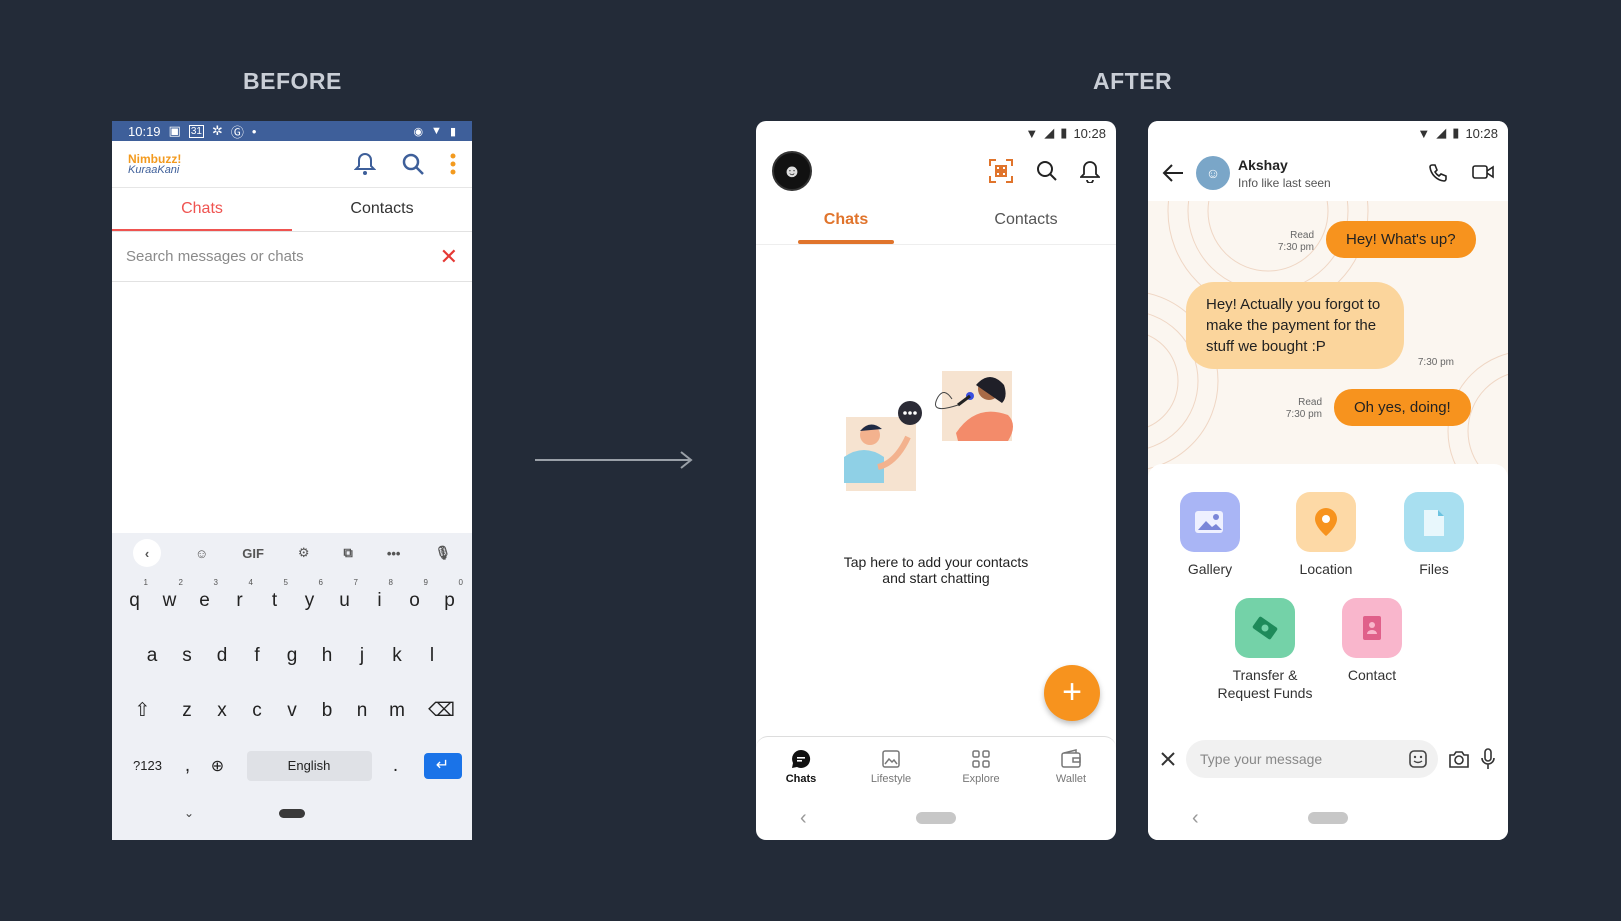 The height and width of the screenshot is (921, 1621). I want to click on key: b, so click(327, 711).